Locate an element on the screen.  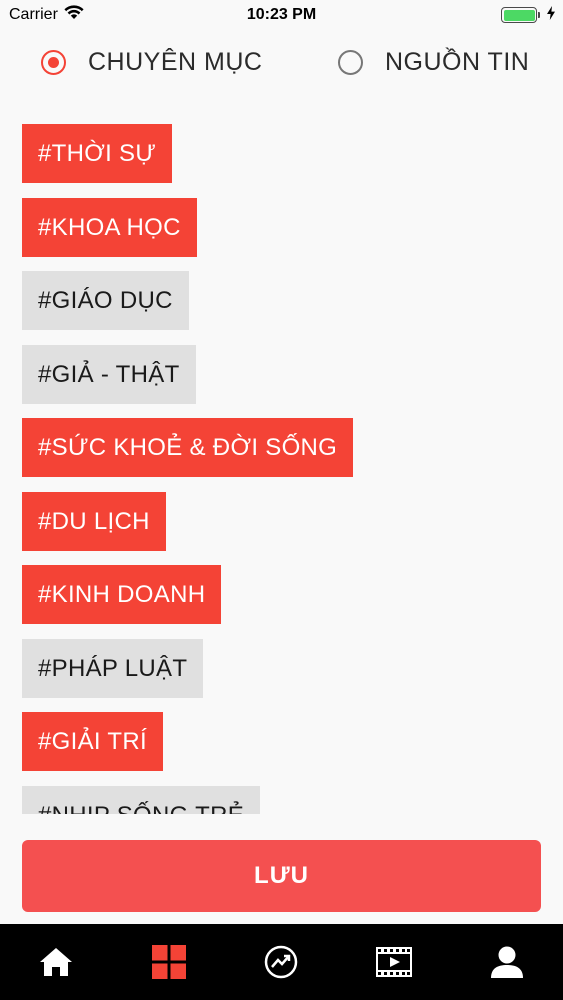
carrier-label: Carrier is located at coordinates (33, 14).